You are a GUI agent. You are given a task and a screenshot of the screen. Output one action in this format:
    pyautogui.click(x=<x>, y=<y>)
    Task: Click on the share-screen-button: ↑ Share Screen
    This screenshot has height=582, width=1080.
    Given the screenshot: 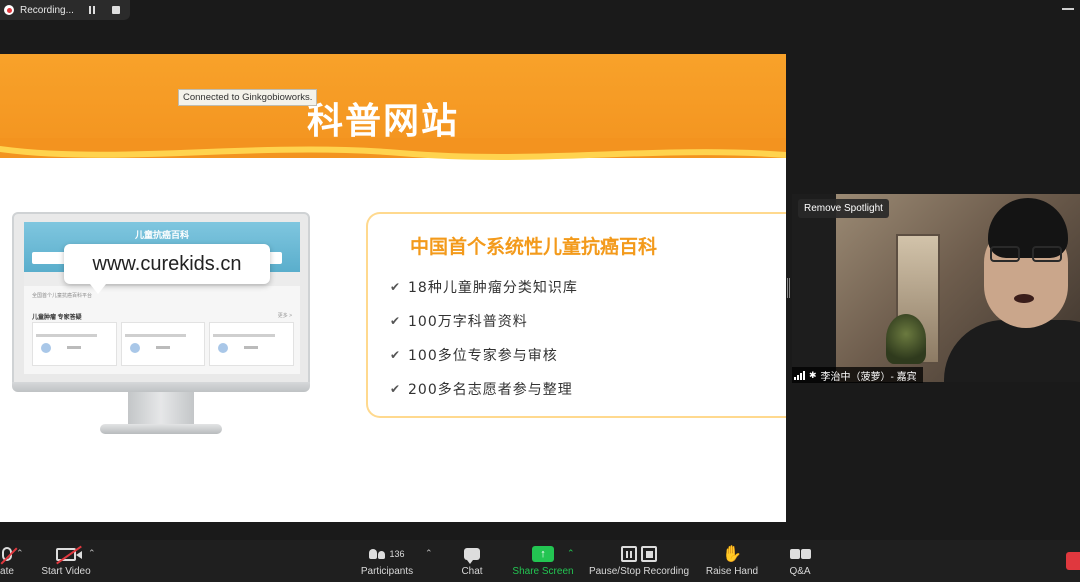 What is the action you would take?
    pyautogui.click(x=543, y=561)
    